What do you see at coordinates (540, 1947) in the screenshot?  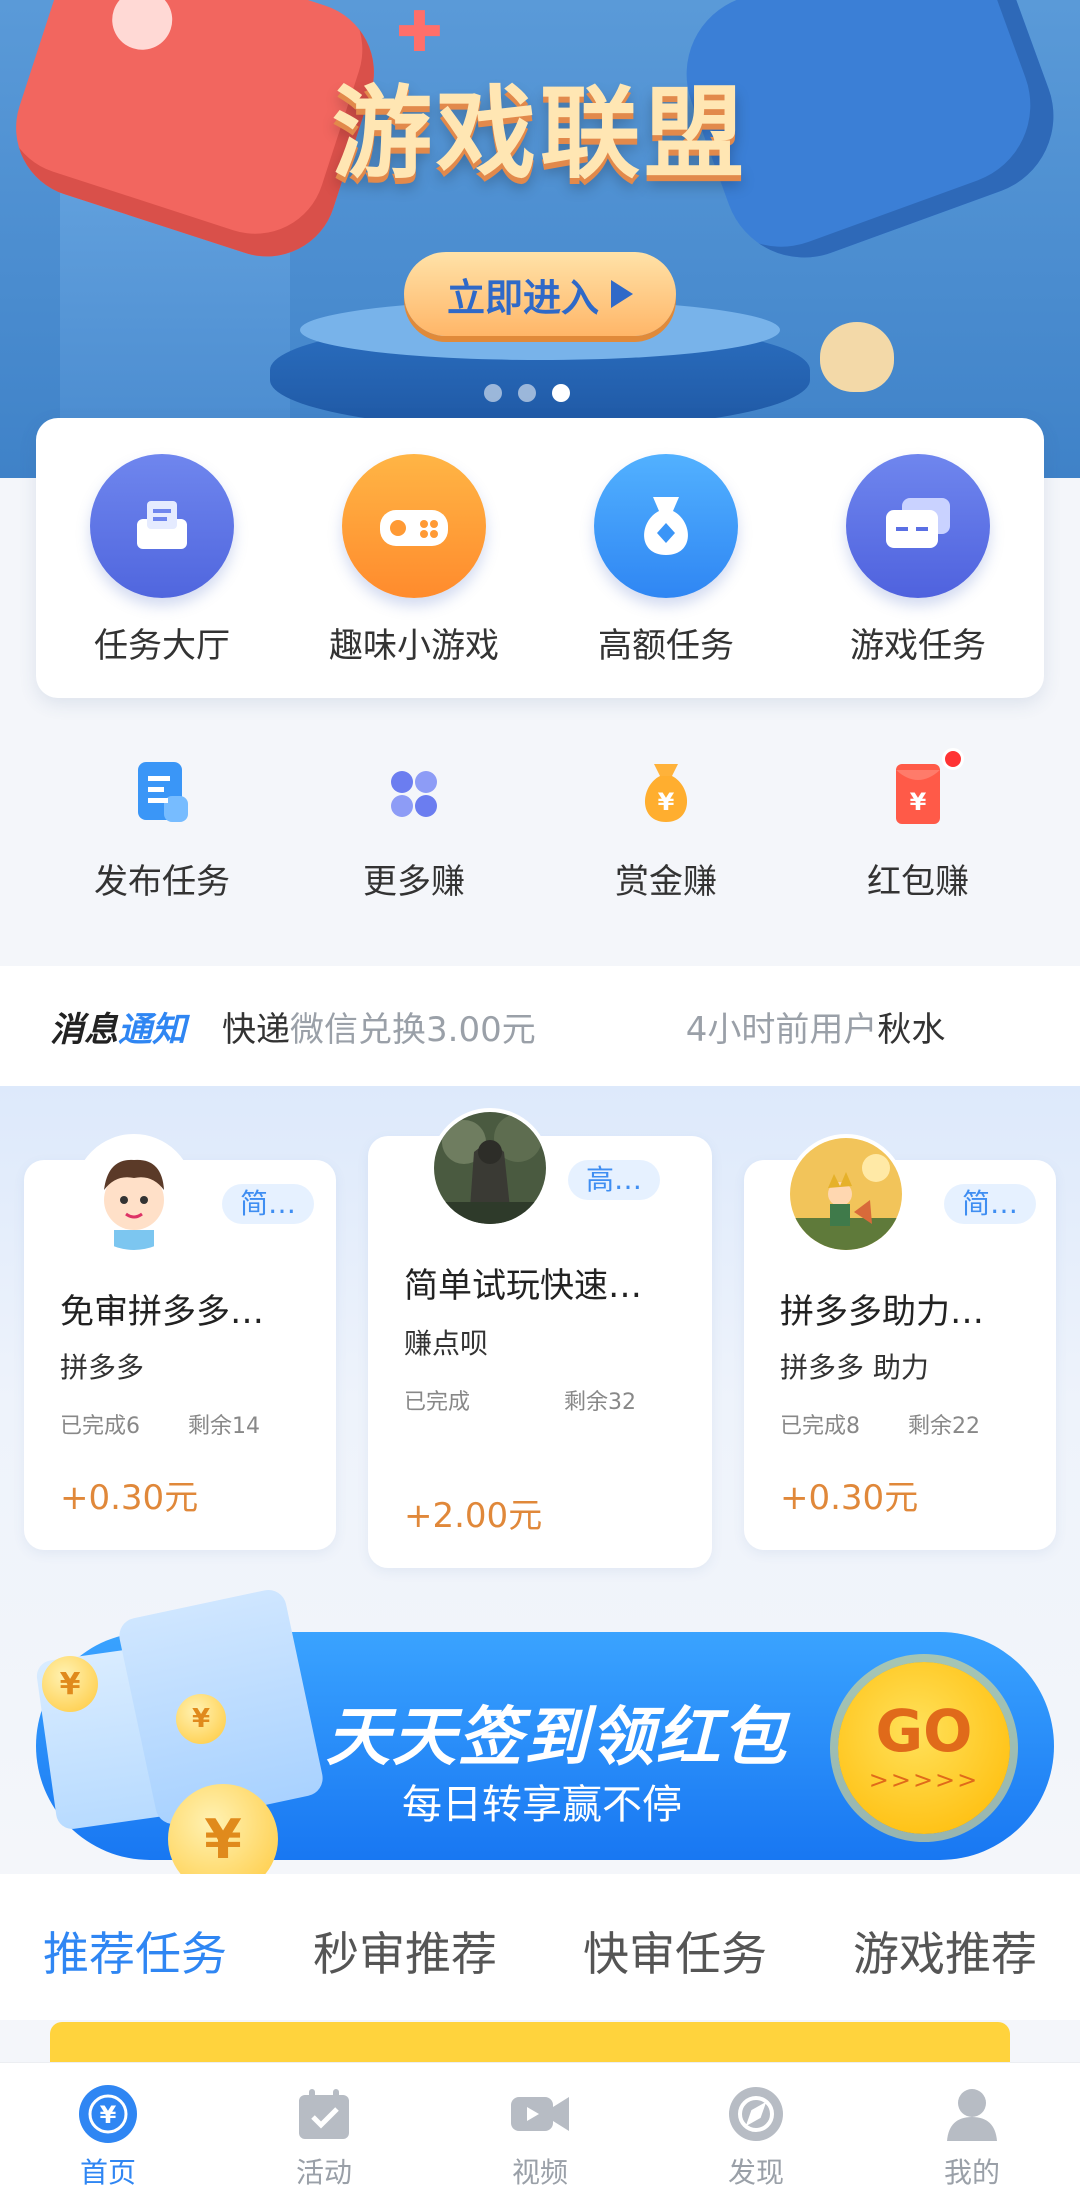 I see `task-tabs: 推荐任务 秒审推荐 快审任务 游戏推荐` at bounding box center [540, 1947].